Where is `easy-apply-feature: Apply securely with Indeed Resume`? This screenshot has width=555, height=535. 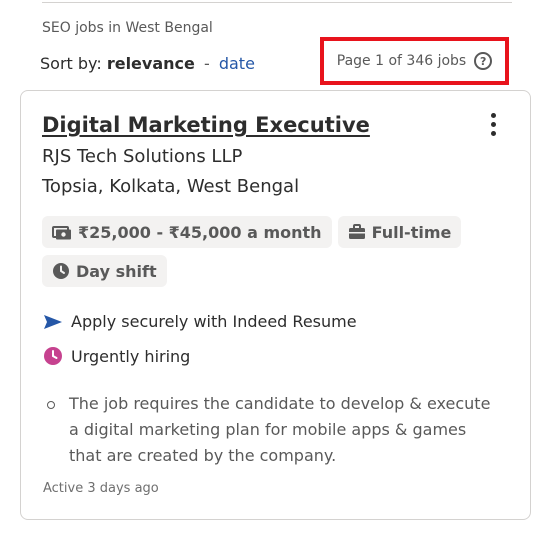
easy-apply-feature: Apply securely with Indeed Resume is located at coordinates (200, 321).